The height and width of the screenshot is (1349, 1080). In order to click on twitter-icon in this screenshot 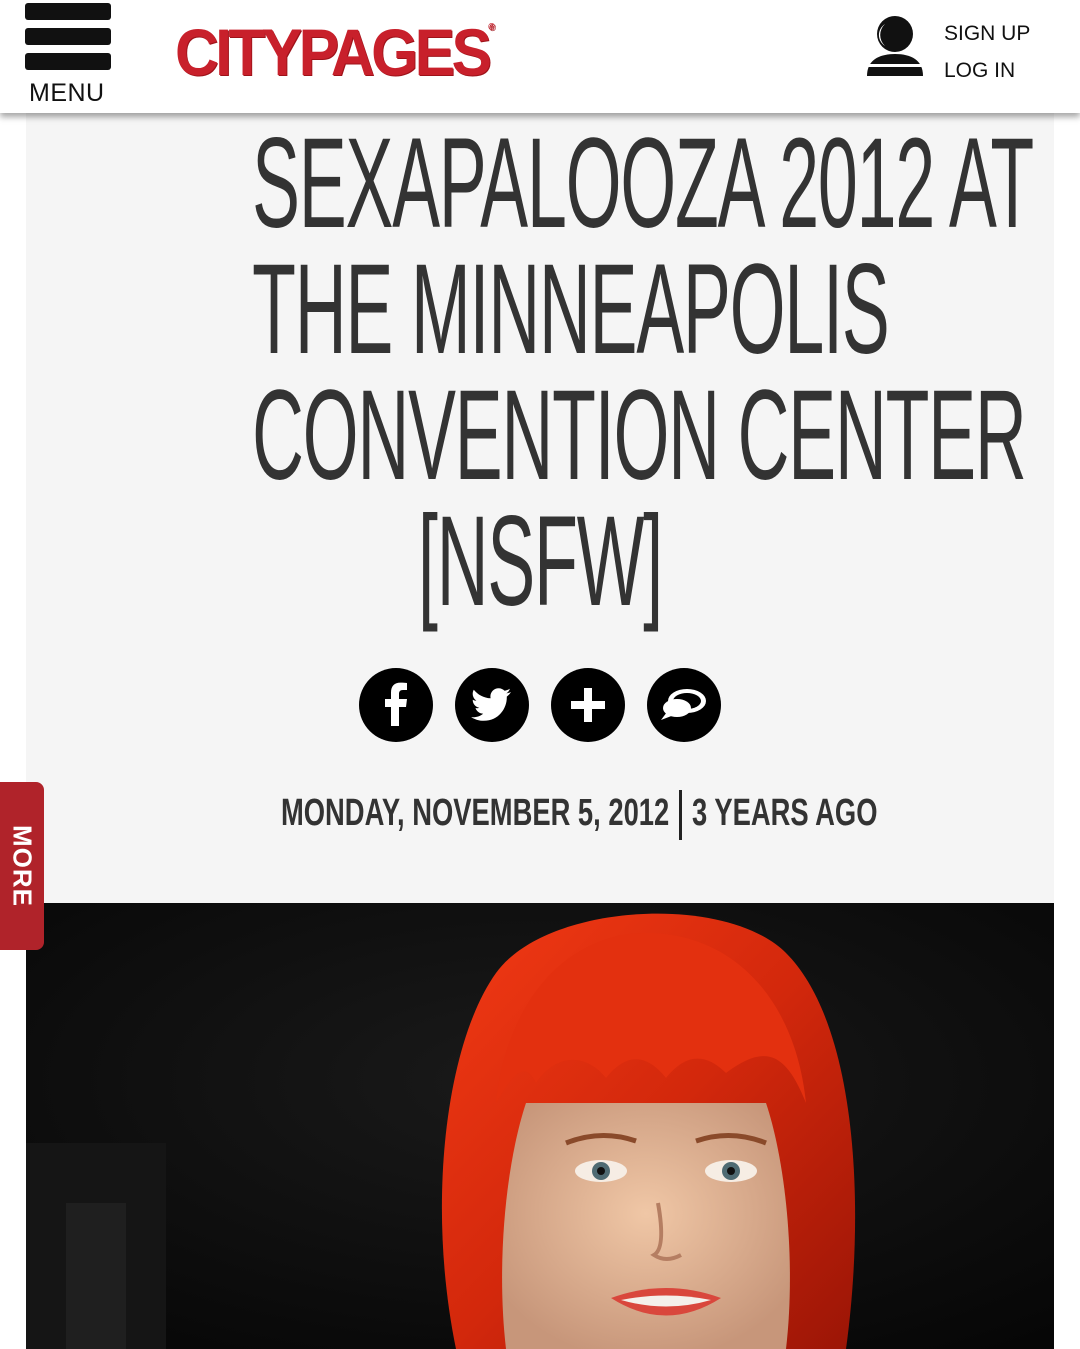, I will do `click(491, 704)`.